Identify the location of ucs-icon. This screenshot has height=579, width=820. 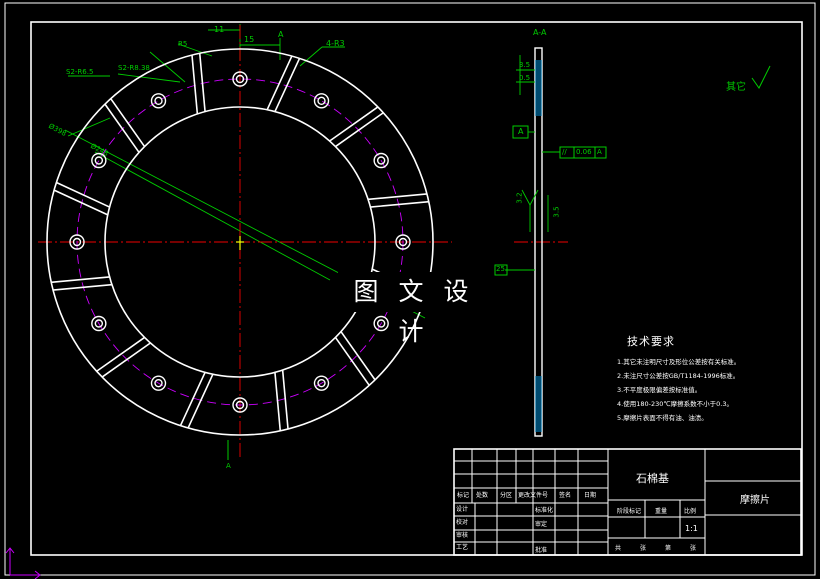
(23, 563).